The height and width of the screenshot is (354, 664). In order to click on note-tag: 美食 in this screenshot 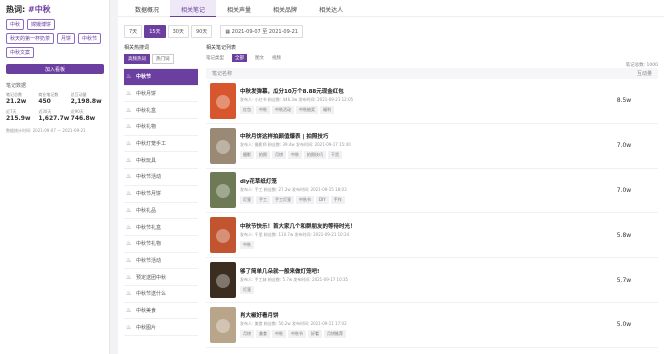, I will do `click(263, 334)`.